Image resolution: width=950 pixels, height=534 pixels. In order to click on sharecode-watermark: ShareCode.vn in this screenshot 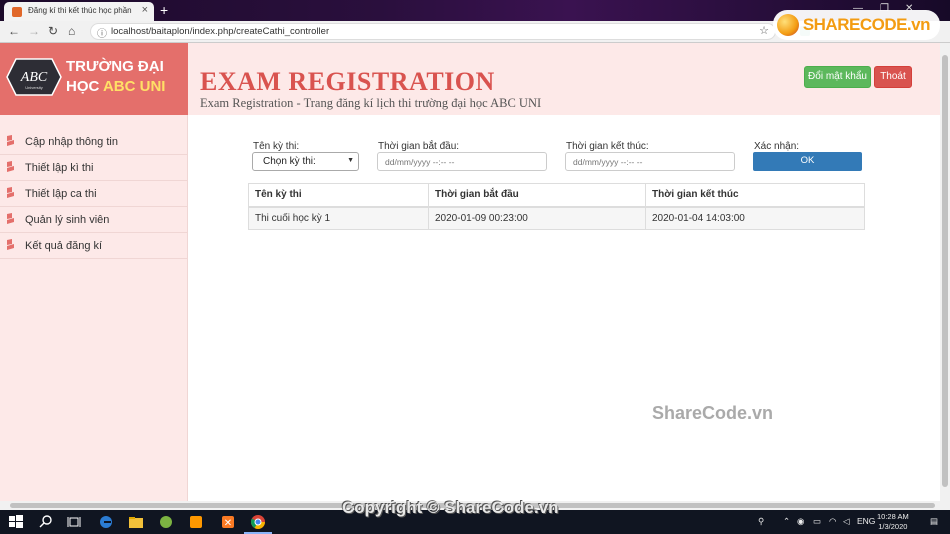, I will do `click(713, 413)`.